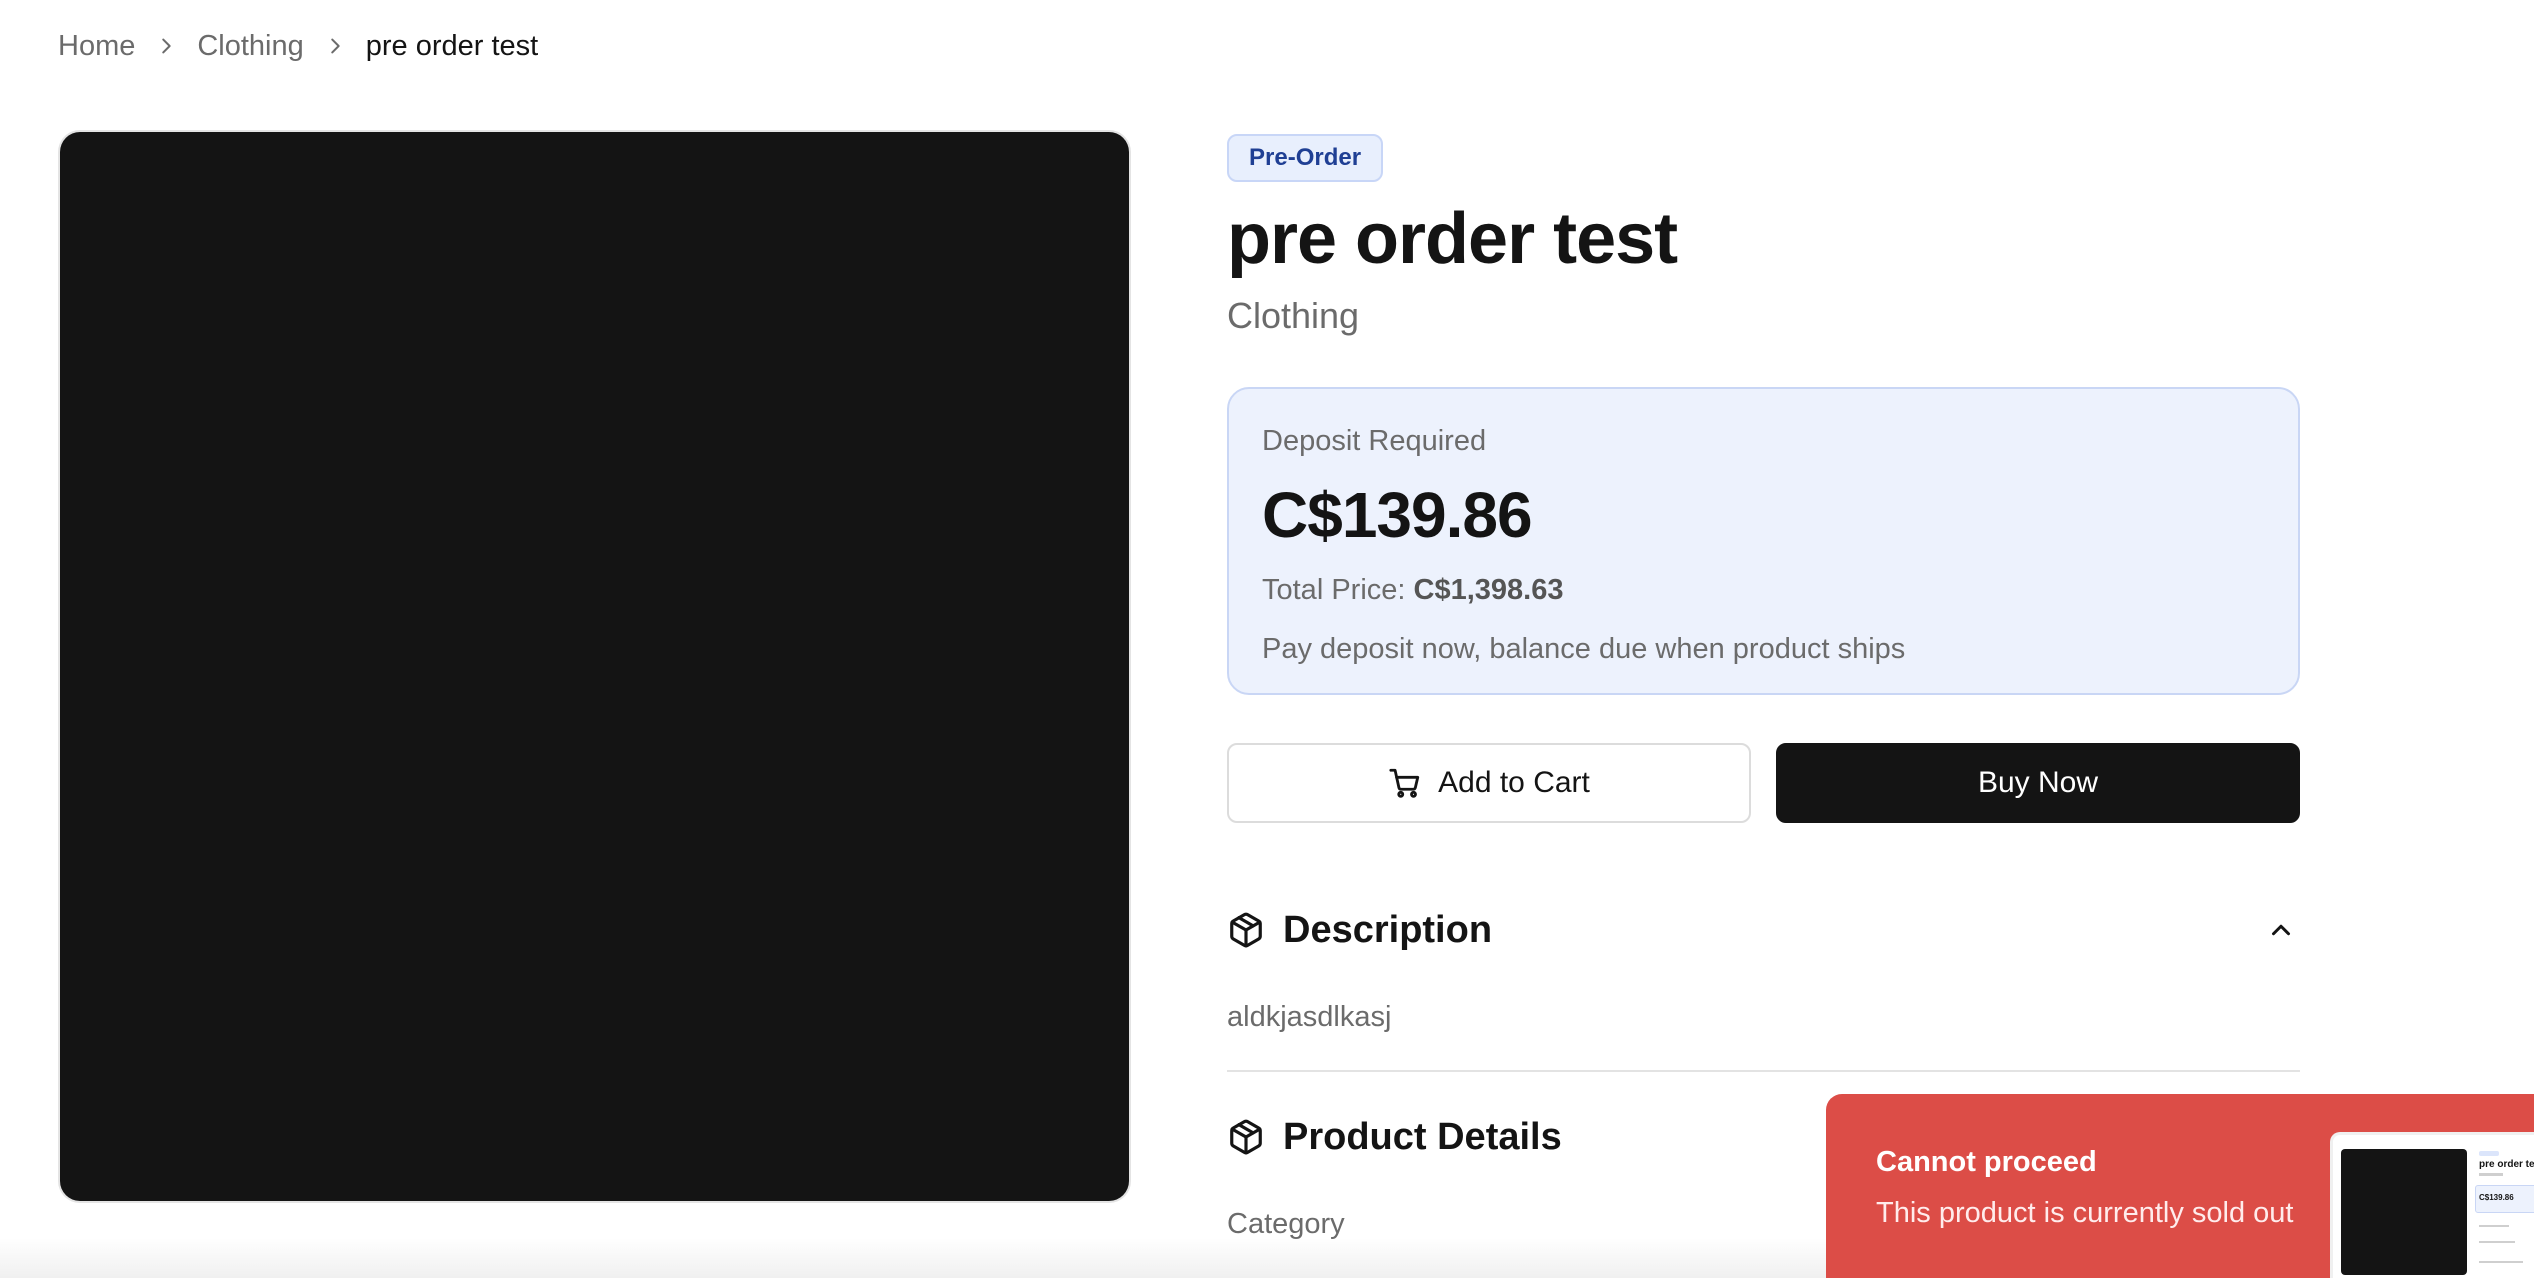 The width and height of the screenshot is (2534, 1278). What do you see at coordinates (2506, 1164) in the screenshot?
I see `thumbnail-title: pre order test` at bounding box center [2506, 1164].